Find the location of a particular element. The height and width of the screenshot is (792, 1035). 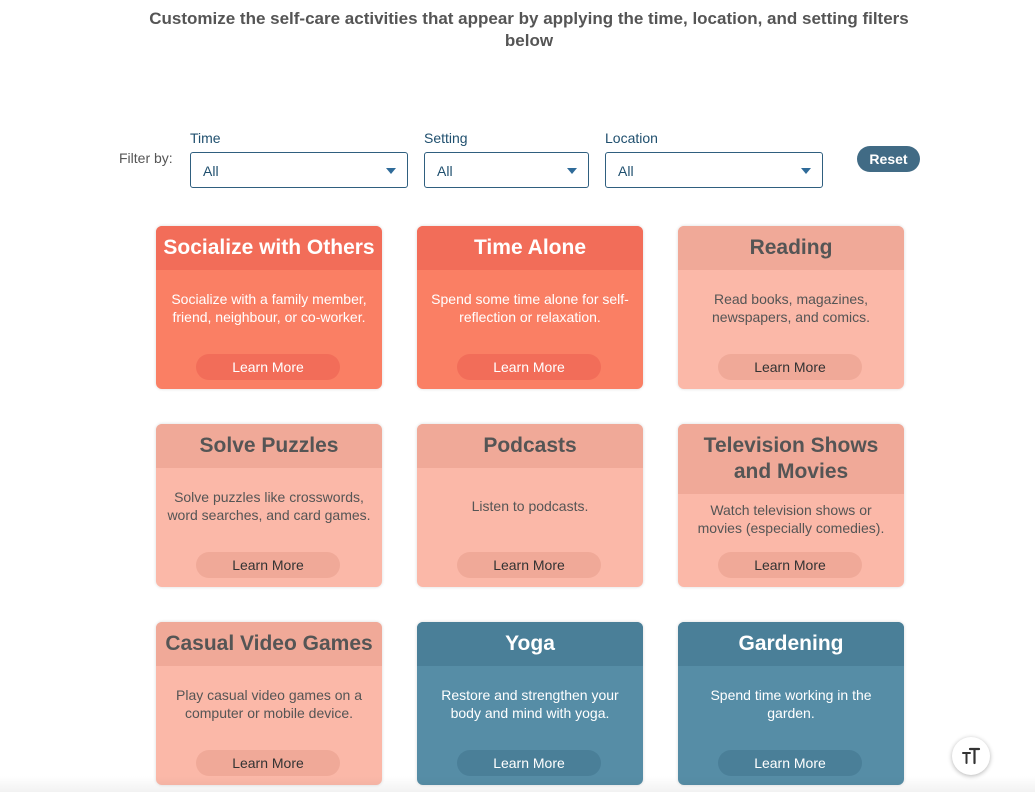

setting-filter: Setting All is located at coordinates (506, 159).